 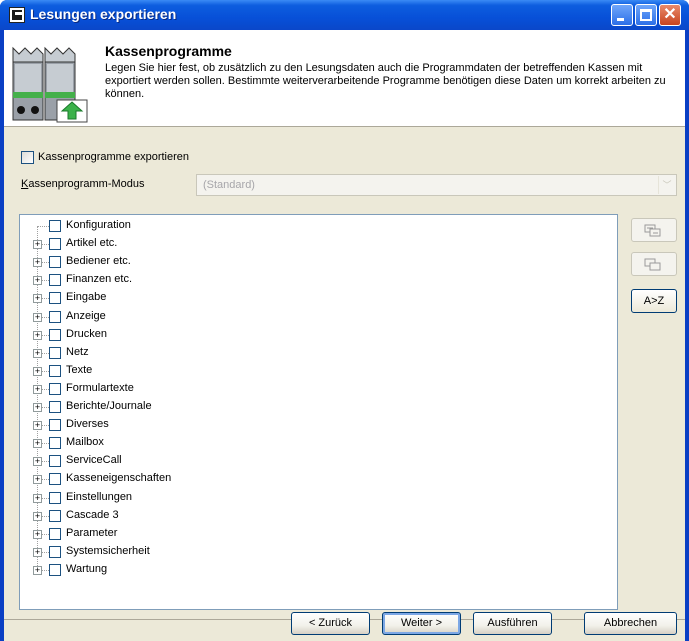 I want to click on tree-item: + Artikel etc., so click(x=315, y=244).